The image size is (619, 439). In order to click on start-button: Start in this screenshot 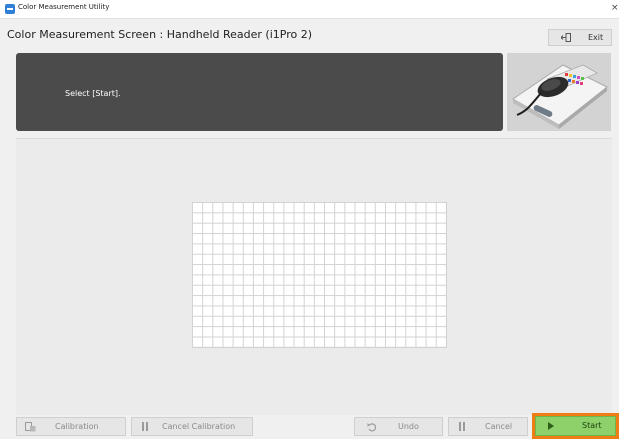, I will do `click(575, 426)`.